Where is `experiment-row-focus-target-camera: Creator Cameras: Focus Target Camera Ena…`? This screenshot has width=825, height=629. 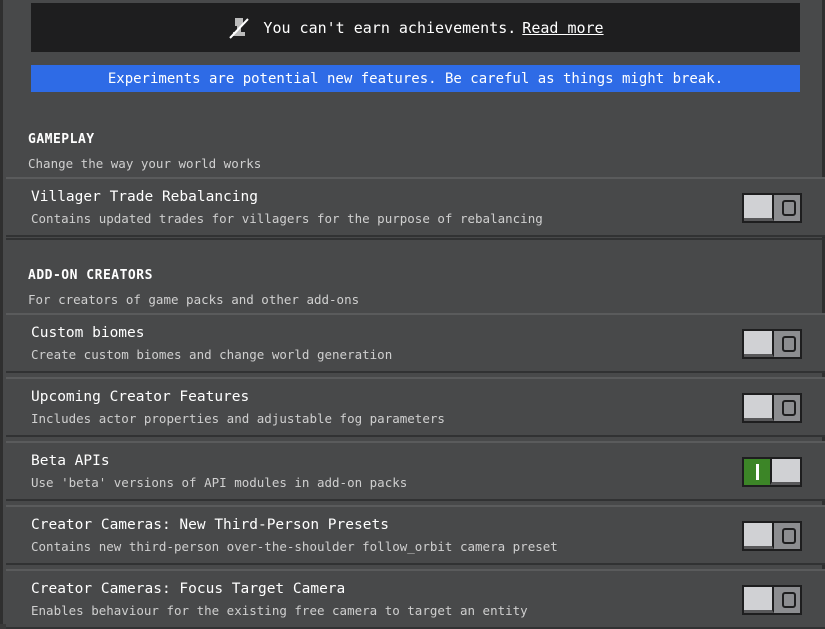 experiment-row-focus-target-camera: Creator Cameras: Focus Target Camera Ena… is located at coordinates (415, 599).